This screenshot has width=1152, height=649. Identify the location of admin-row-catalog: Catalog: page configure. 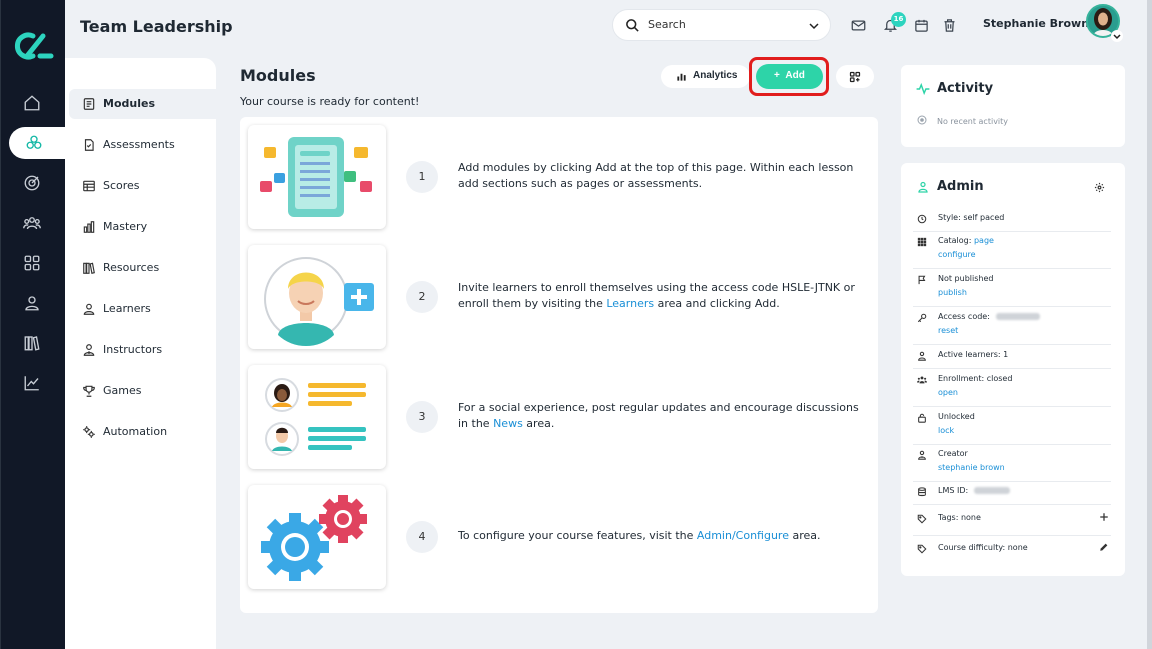
(1012, 252).